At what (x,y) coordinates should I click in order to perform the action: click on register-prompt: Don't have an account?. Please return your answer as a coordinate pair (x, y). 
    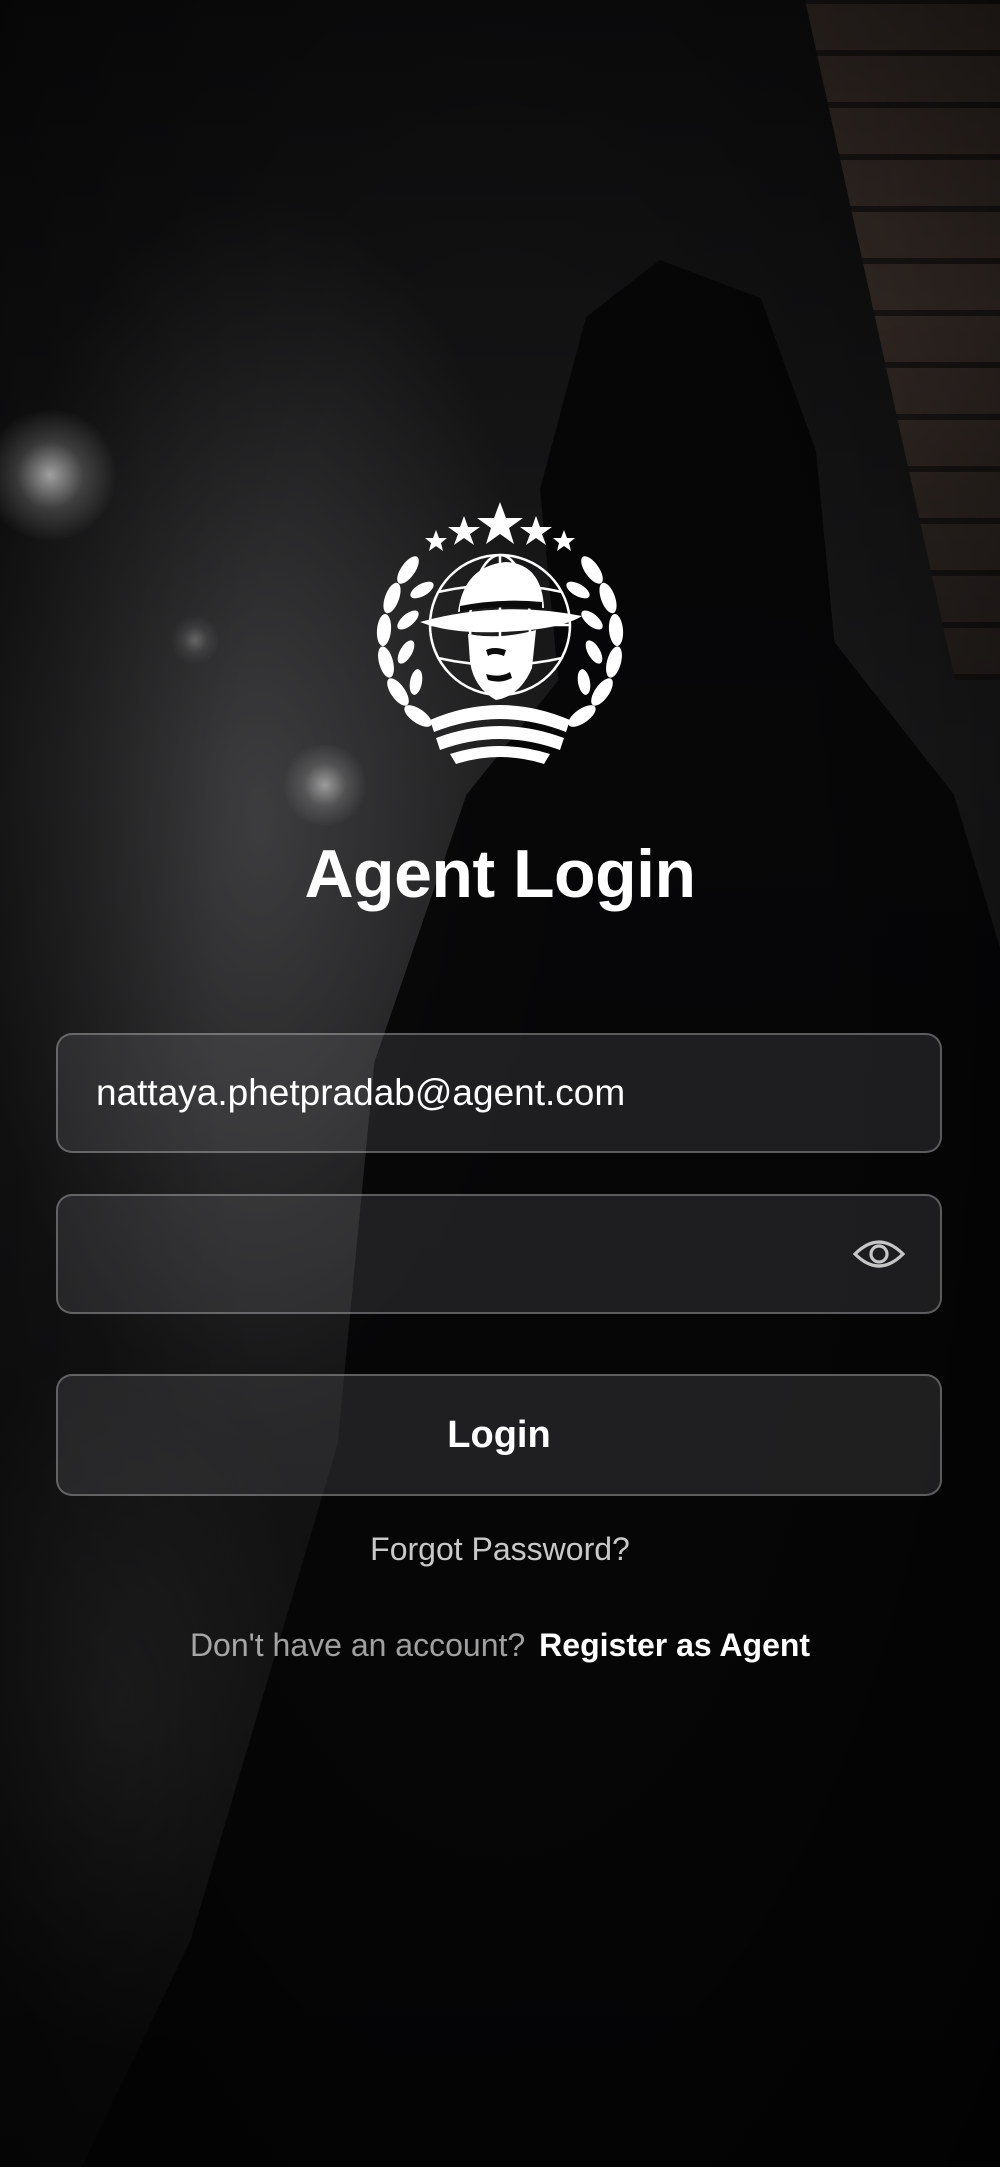
    Looking at the image, I should click on (357, 1645).